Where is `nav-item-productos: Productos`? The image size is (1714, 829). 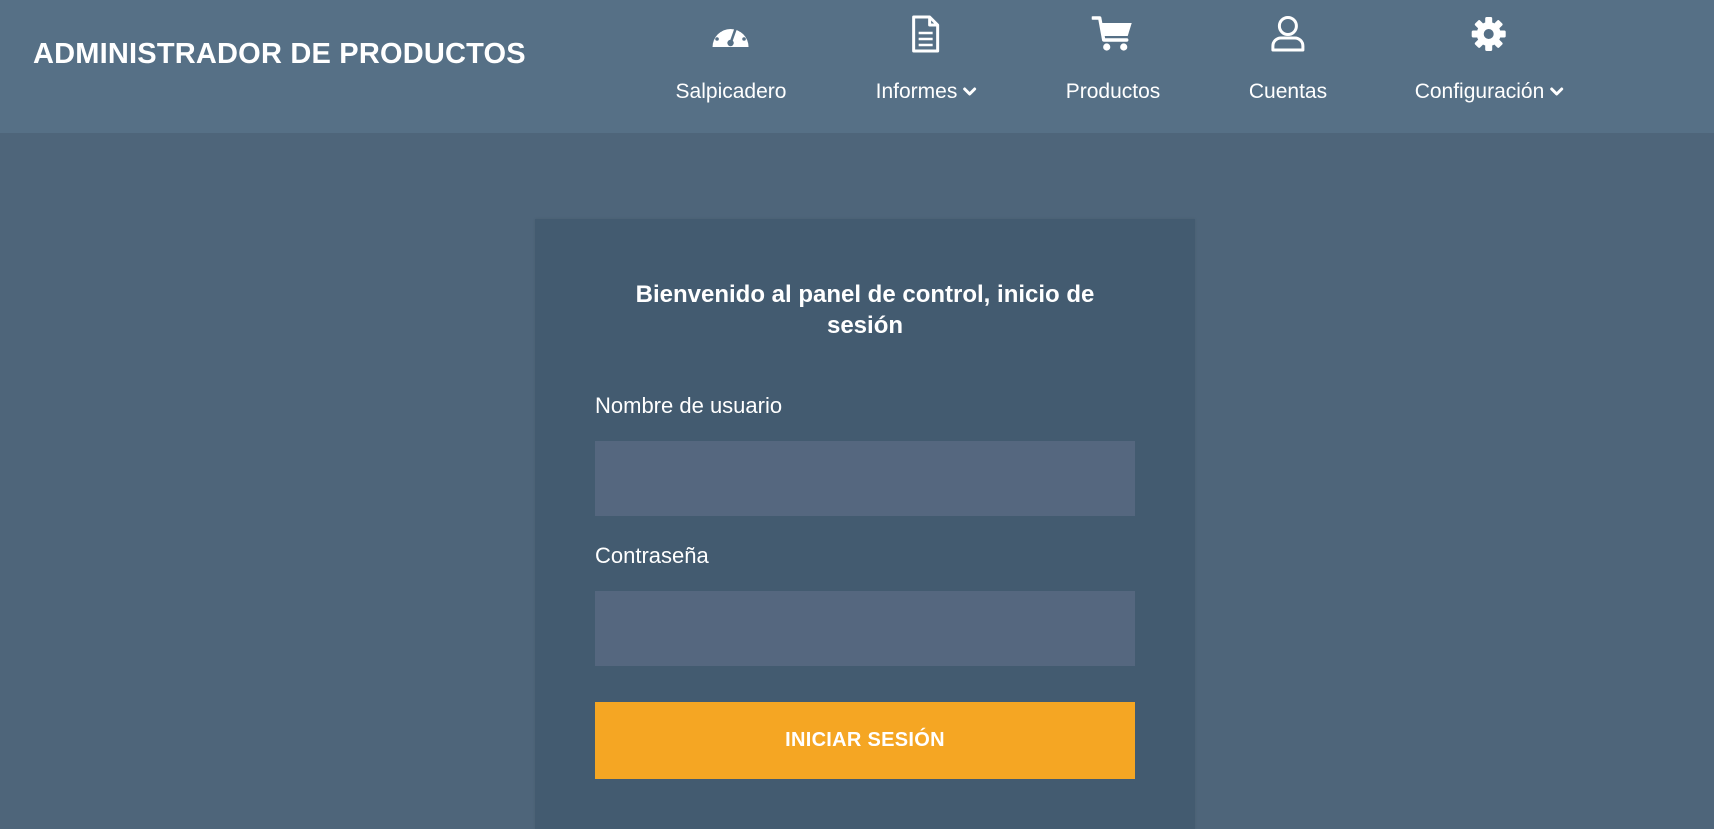
nav-item-productos: Productos is located at coordinates (1113, 59).